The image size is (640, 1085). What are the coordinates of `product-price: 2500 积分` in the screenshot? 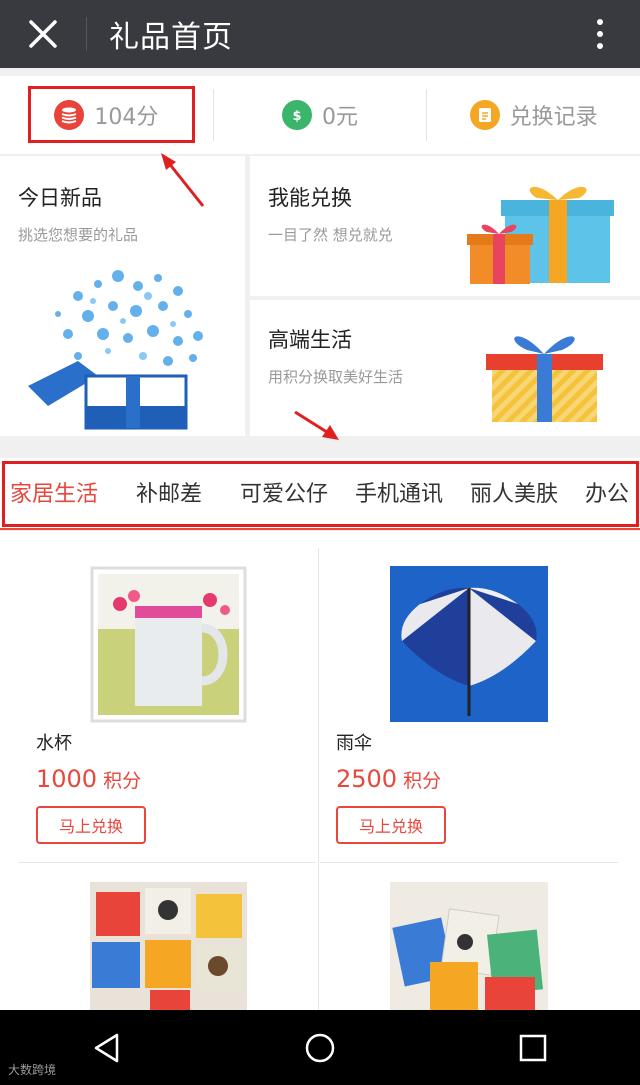 It's located at (389, 779).